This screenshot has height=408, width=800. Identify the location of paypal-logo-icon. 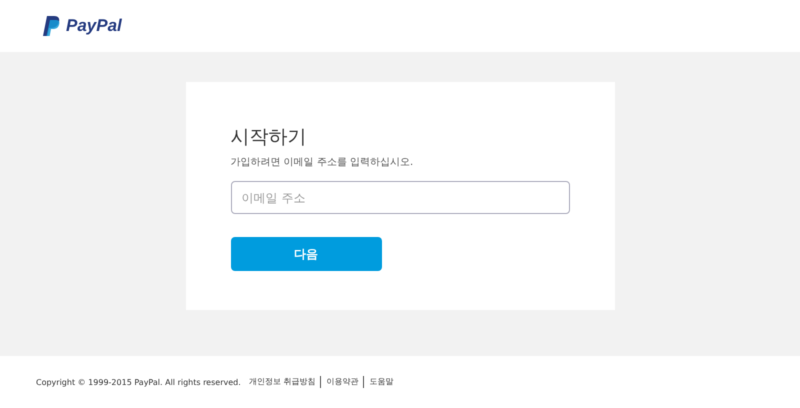
(52, 26).